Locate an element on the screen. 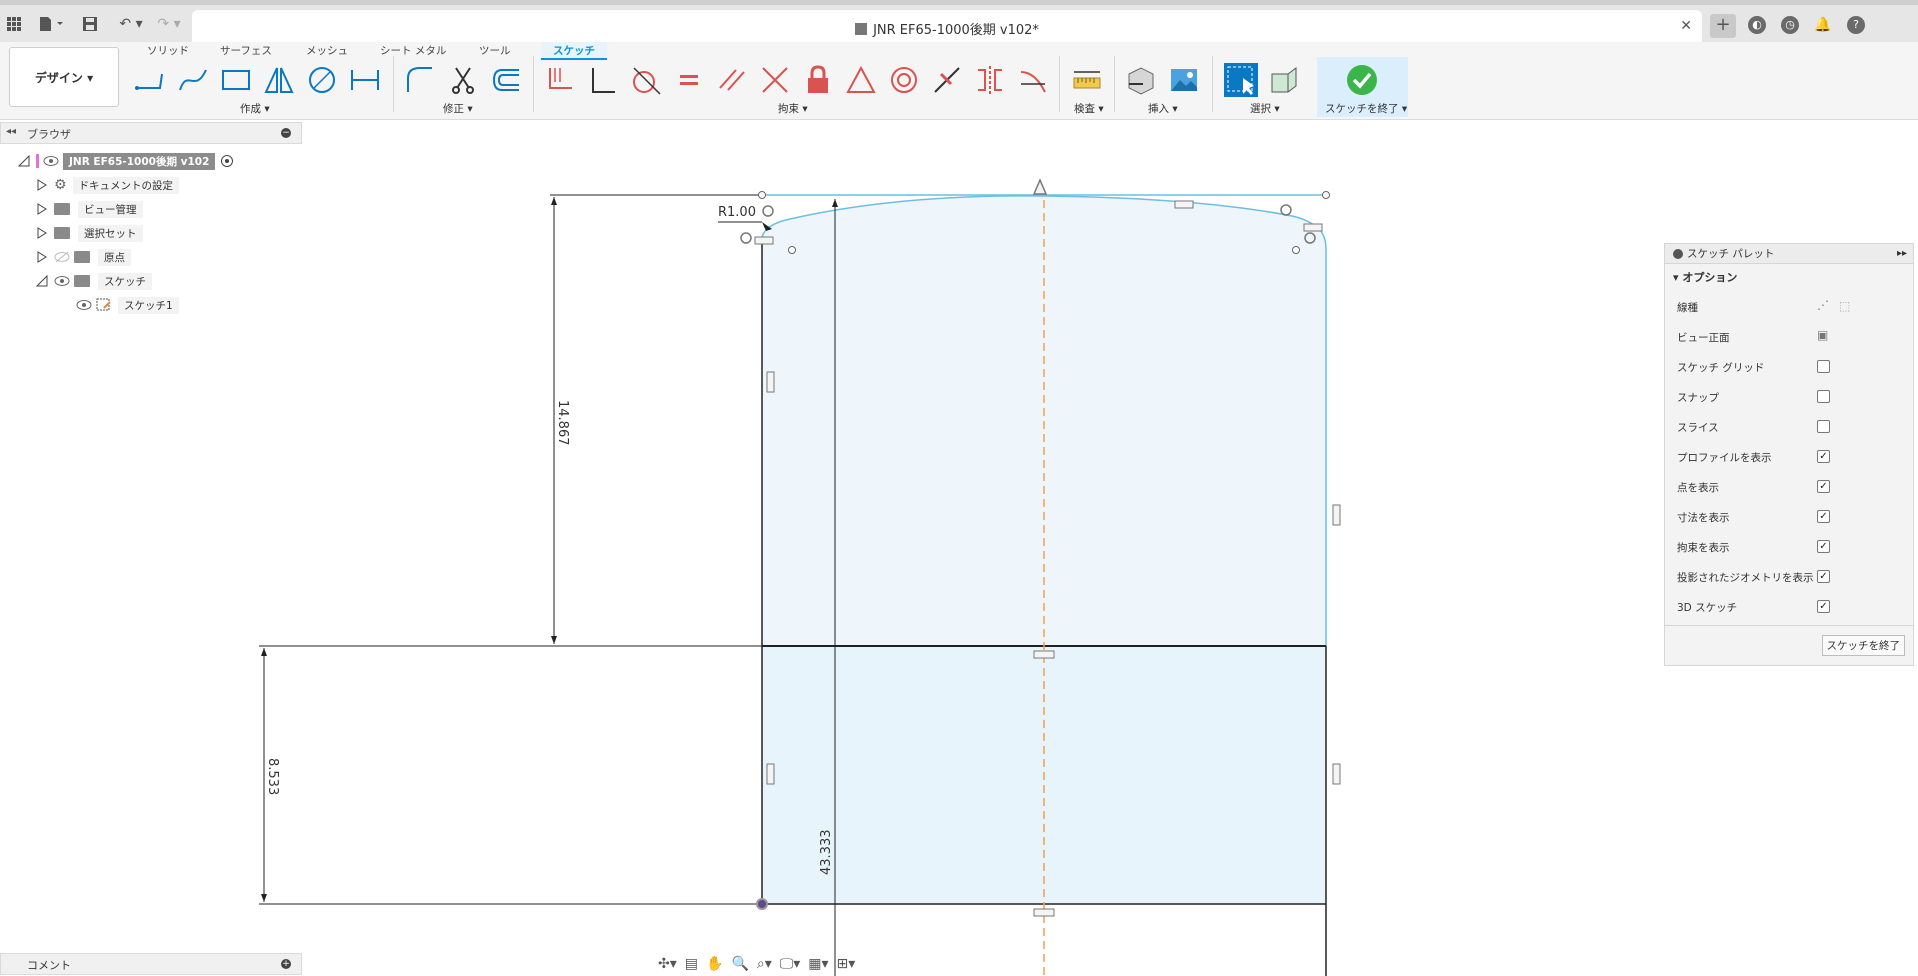  symmetry-constraint-glyph is located at coordinates (1040, 186).